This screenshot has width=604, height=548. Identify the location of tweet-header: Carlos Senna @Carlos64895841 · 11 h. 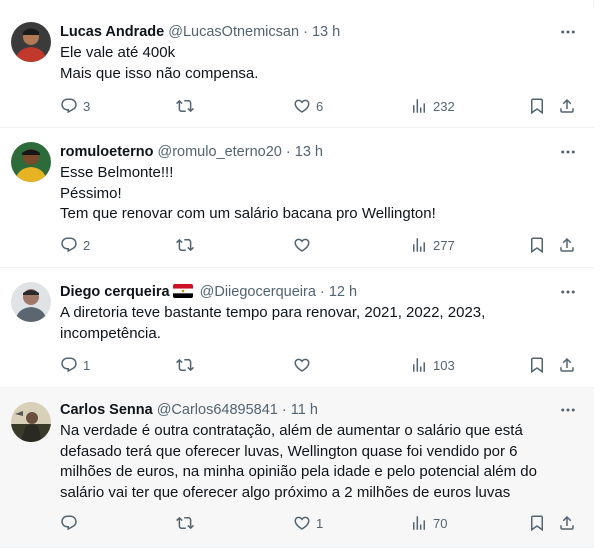
(307, 410).